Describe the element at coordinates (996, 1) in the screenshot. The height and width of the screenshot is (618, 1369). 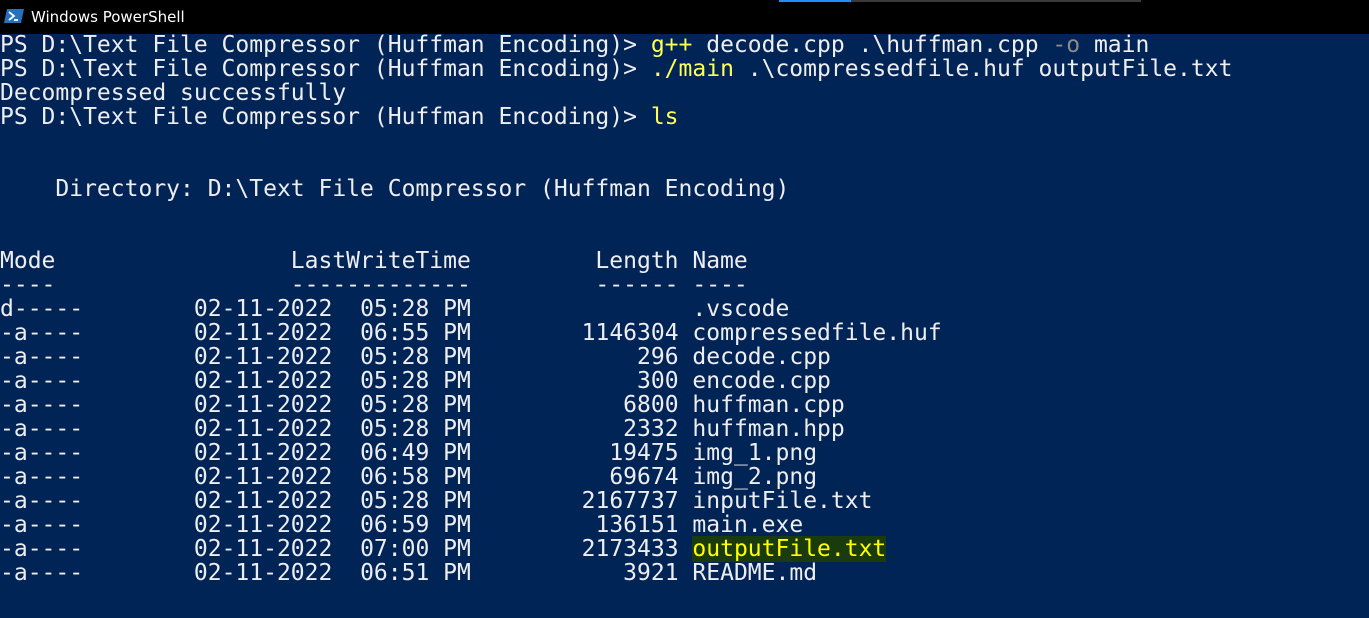
I see `title-bar-strip` at that location.